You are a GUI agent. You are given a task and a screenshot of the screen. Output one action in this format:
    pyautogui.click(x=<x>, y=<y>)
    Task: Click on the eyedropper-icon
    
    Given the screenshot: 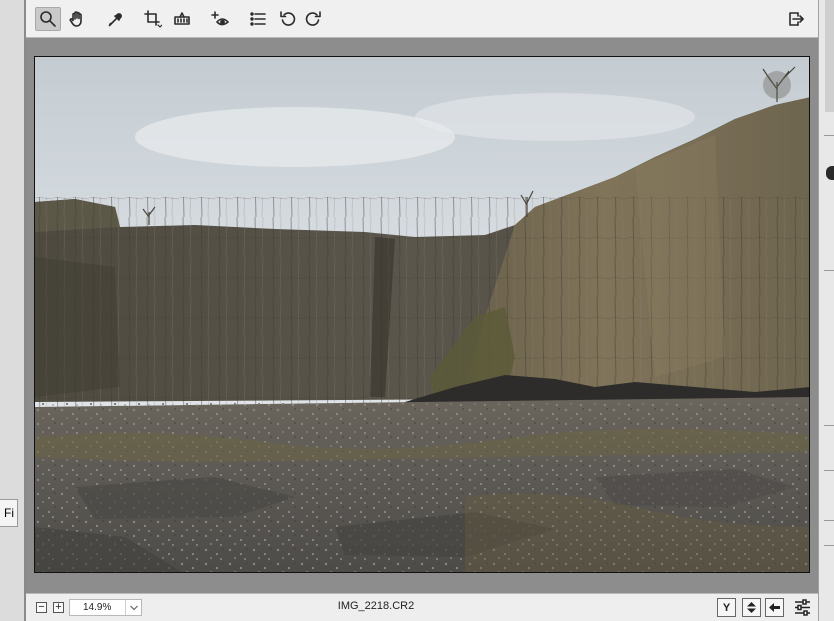 What is the action you would take?
    pyautogui.click(x=115, y=20)
    